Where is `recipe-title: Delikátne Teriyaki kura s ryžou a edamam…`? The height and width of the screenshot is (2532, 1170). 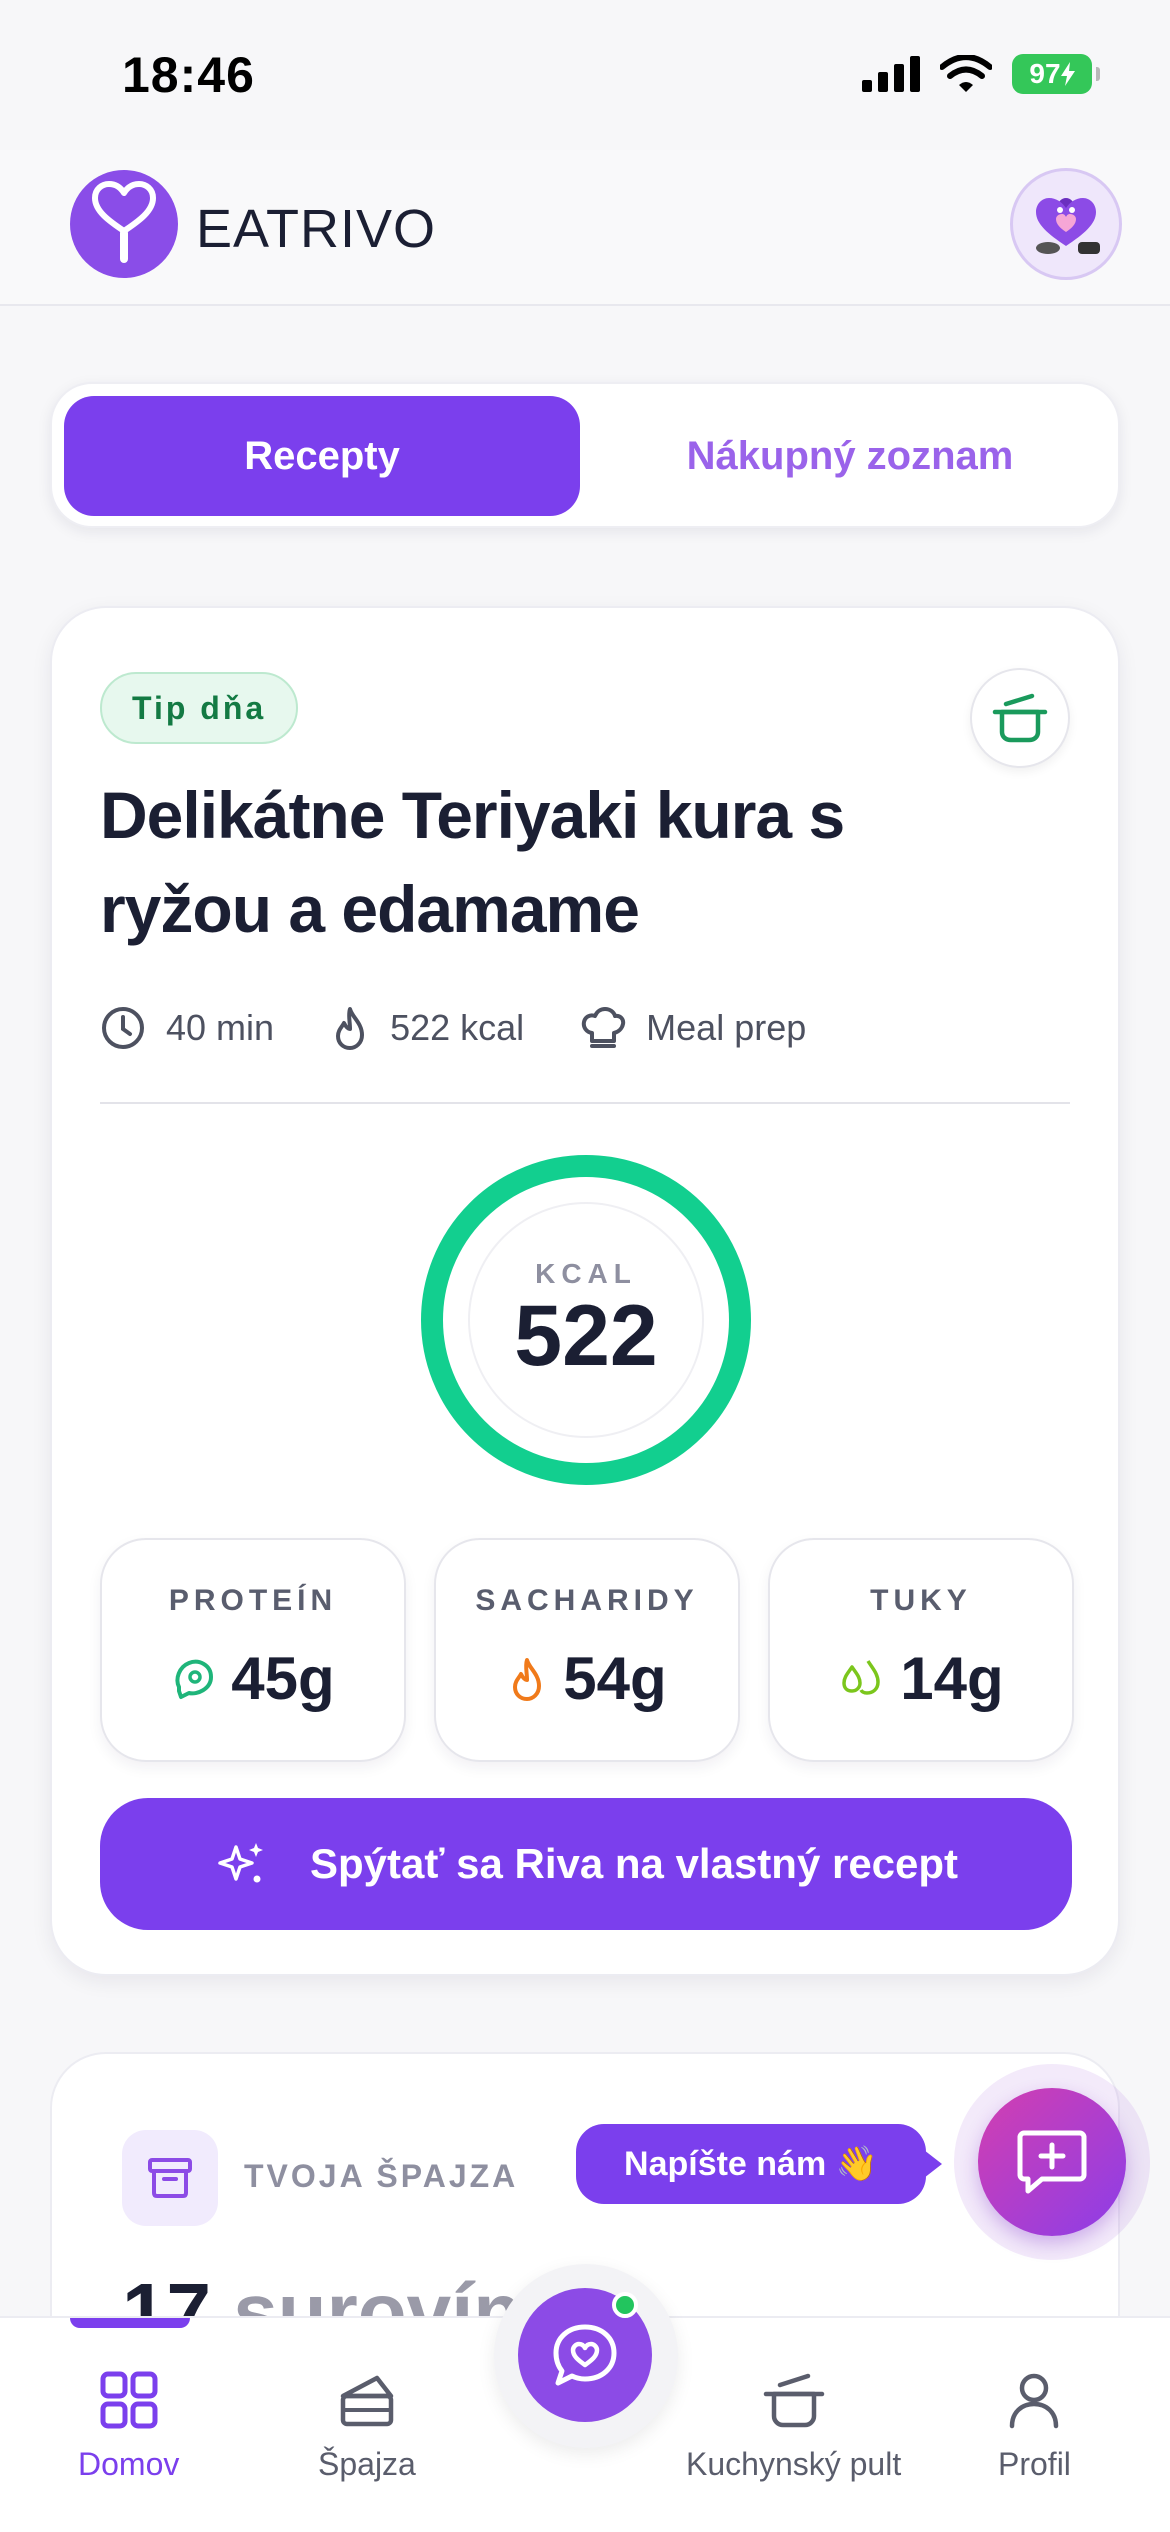 recipe-title: Delikátne Teriyaki kura s ryžou a edamam… is located at coordinates (472, 862).